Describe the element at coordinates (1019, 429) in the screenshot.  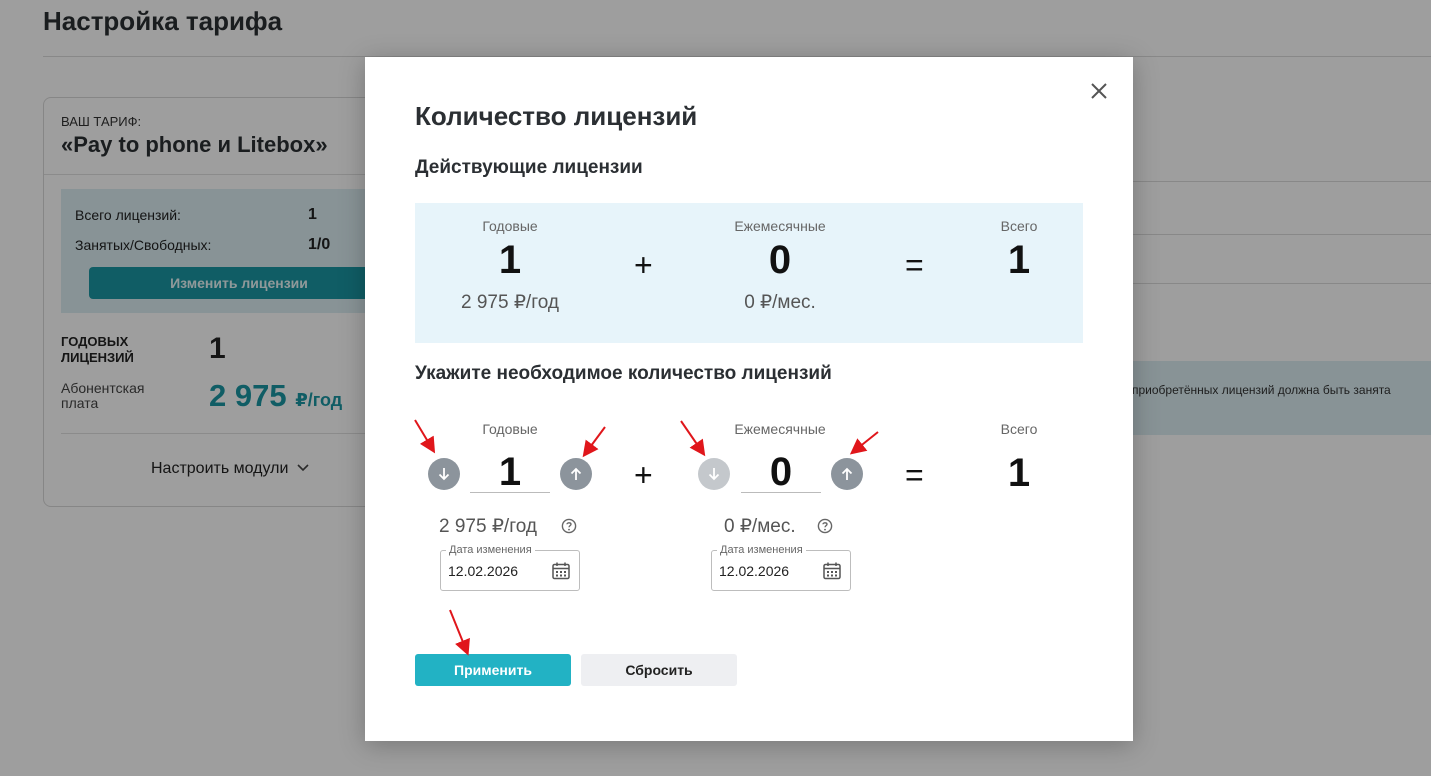
I see `needed-total-label: Всего` at that location.